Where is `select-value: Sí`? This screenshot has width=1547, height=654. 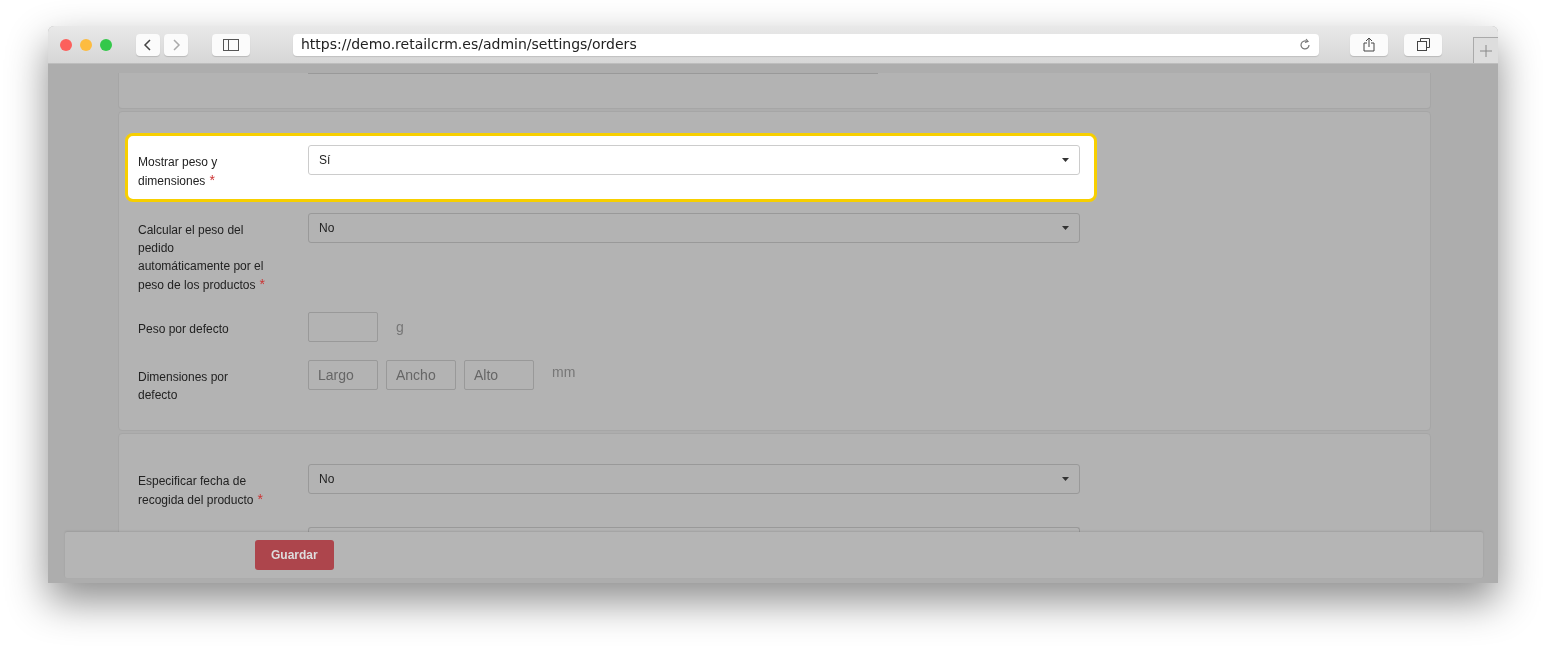
select-value: Sí is located at coordinates (325, 160).